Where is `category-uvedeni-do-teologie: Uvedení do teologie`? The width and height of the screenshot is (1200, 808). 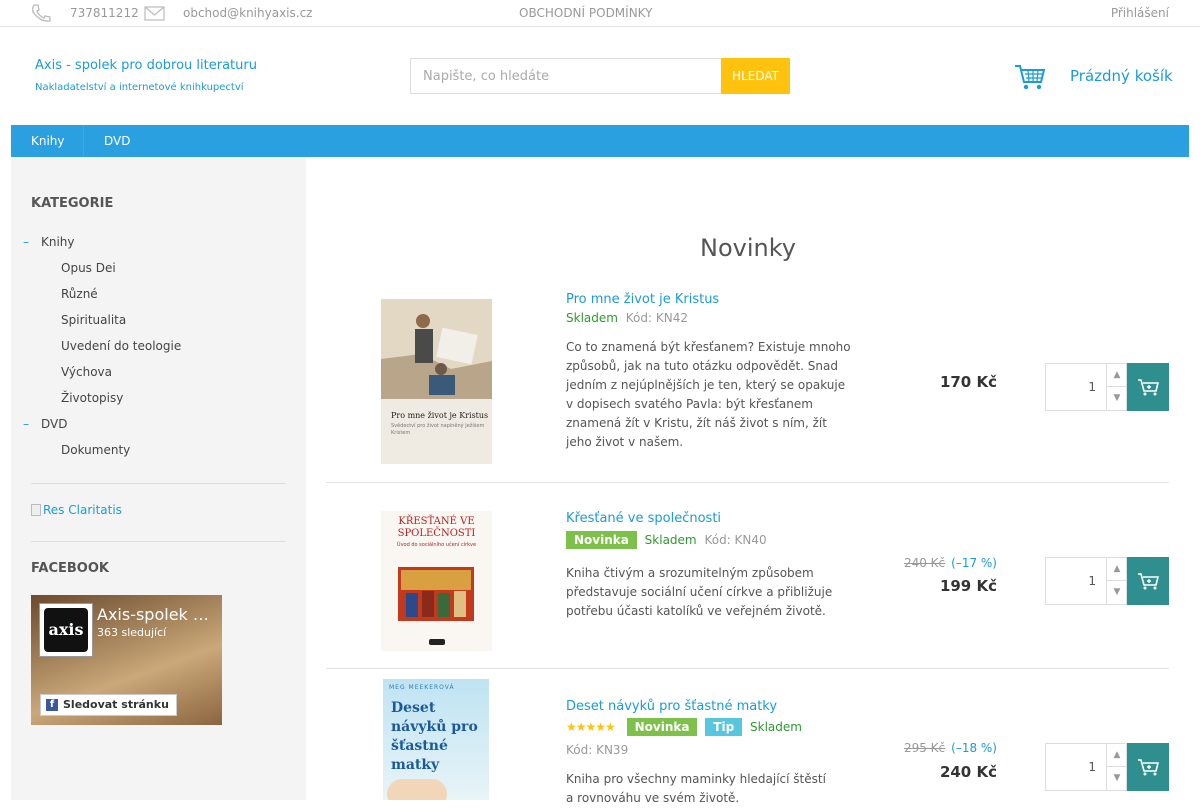
category-uvedeni-do-teologie: Uvedení do teologie is located at coordinates (121, 346).